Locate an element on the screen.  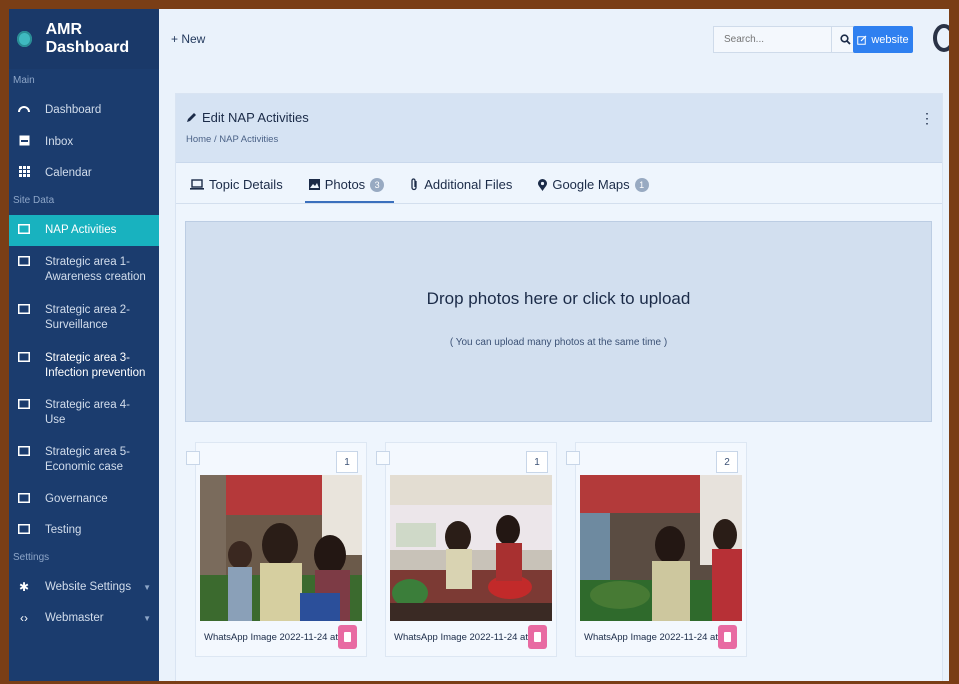
brand: AMR Dashboard is located at coordinates (84, 39).